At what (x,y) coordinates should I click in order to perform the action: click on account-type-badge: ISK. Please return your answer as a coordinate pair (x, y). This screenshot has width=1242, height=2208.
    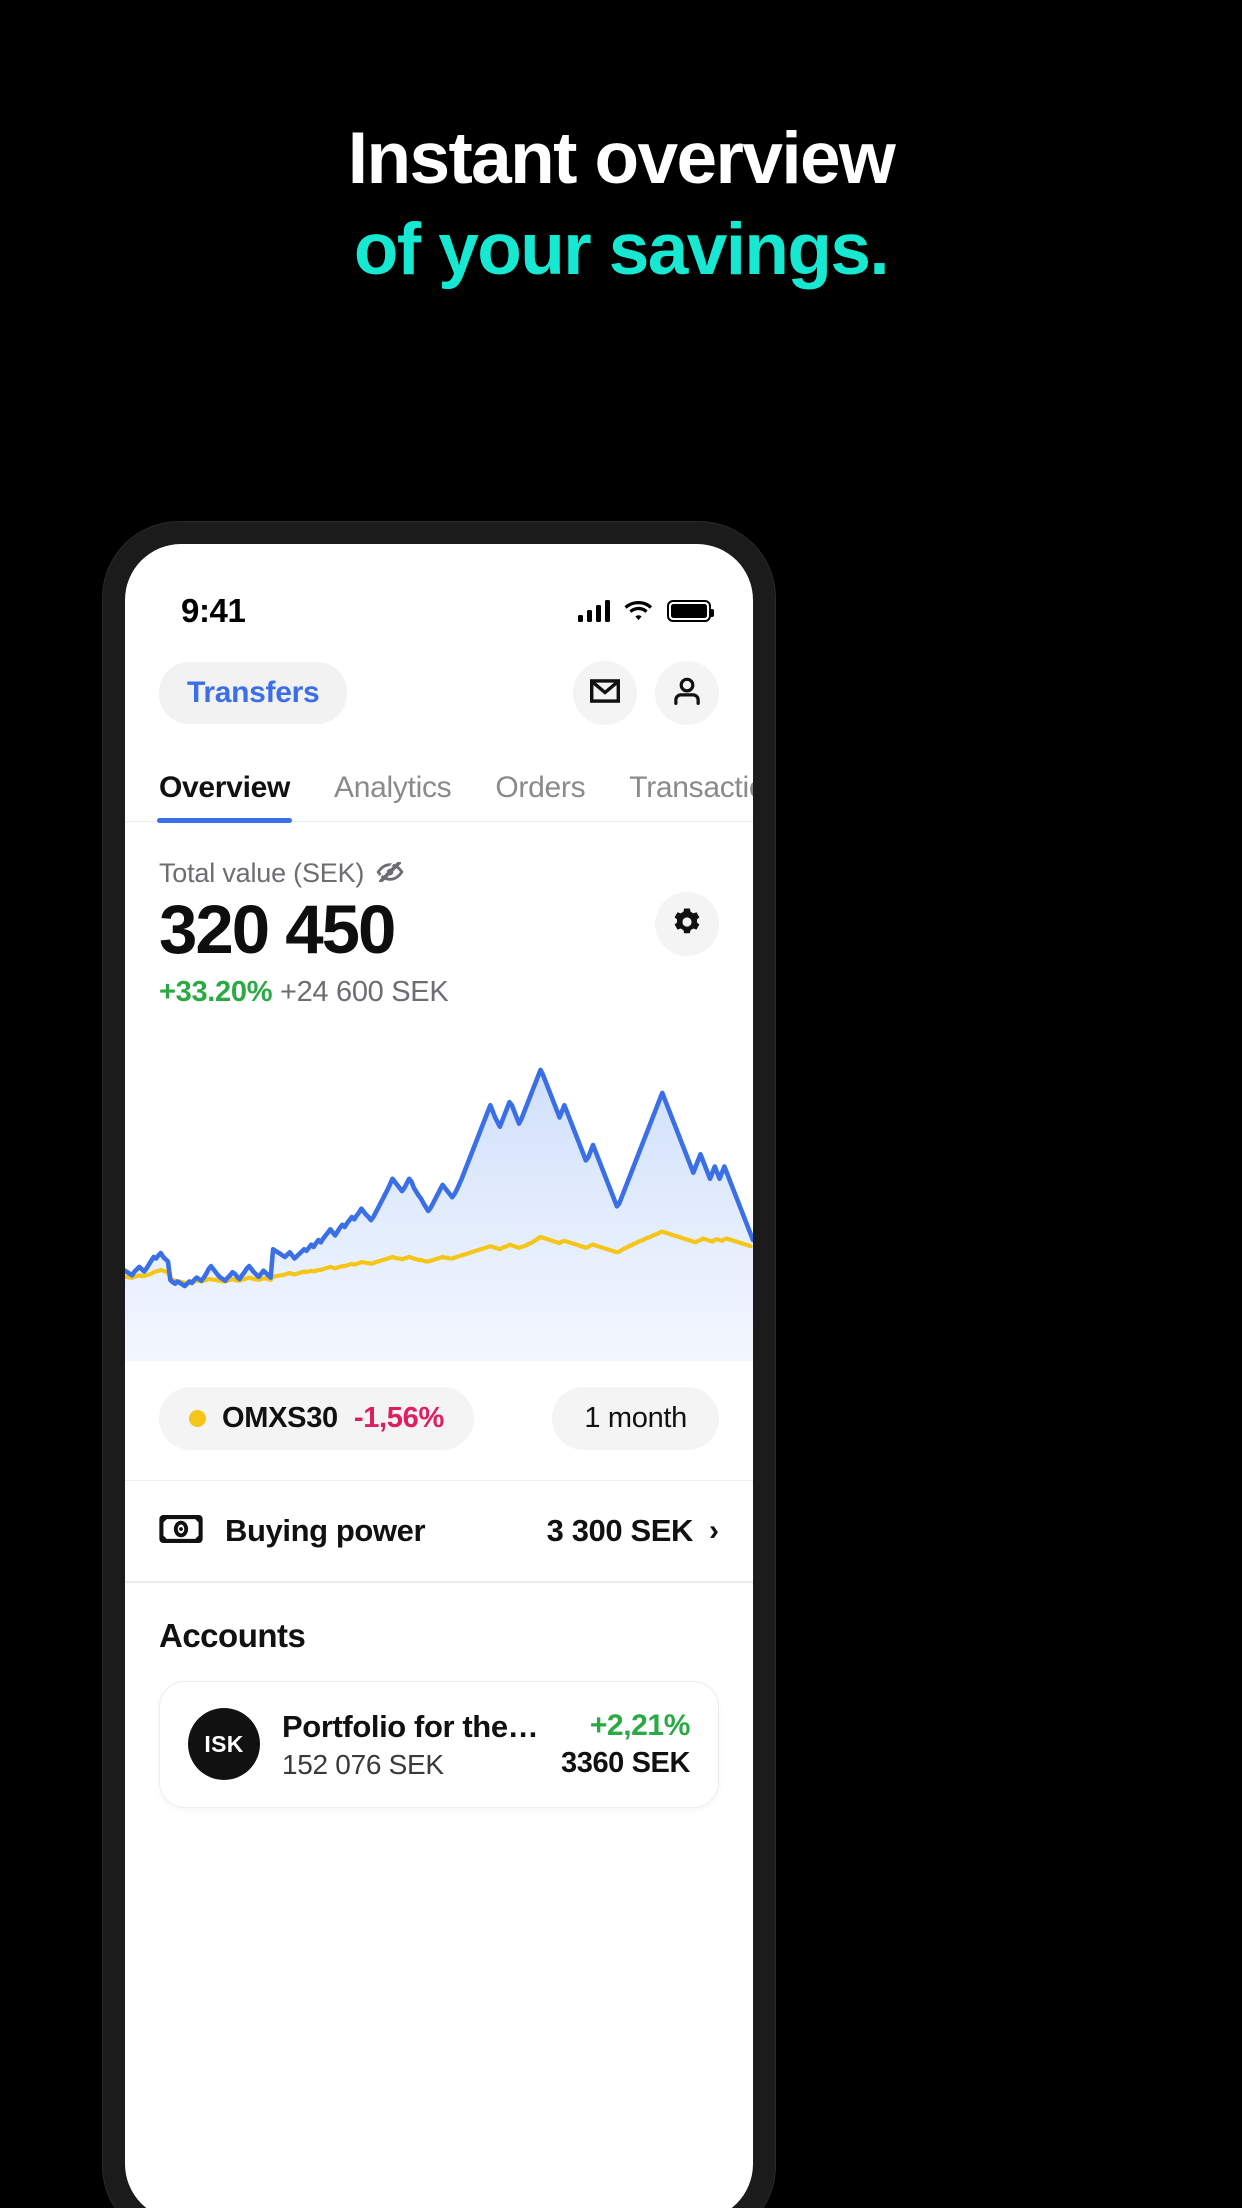
    Looking at the image, I should click on (224, 1744).